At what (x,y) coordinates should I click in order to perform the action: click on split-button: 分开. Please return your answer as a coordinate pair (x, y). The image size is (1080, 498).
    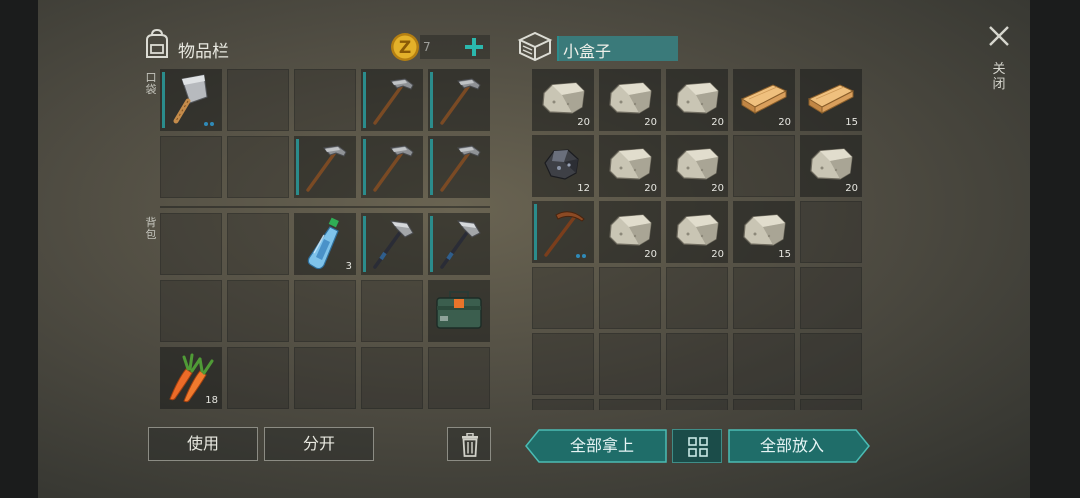
    Looking at the image, I should click on (319, 444).